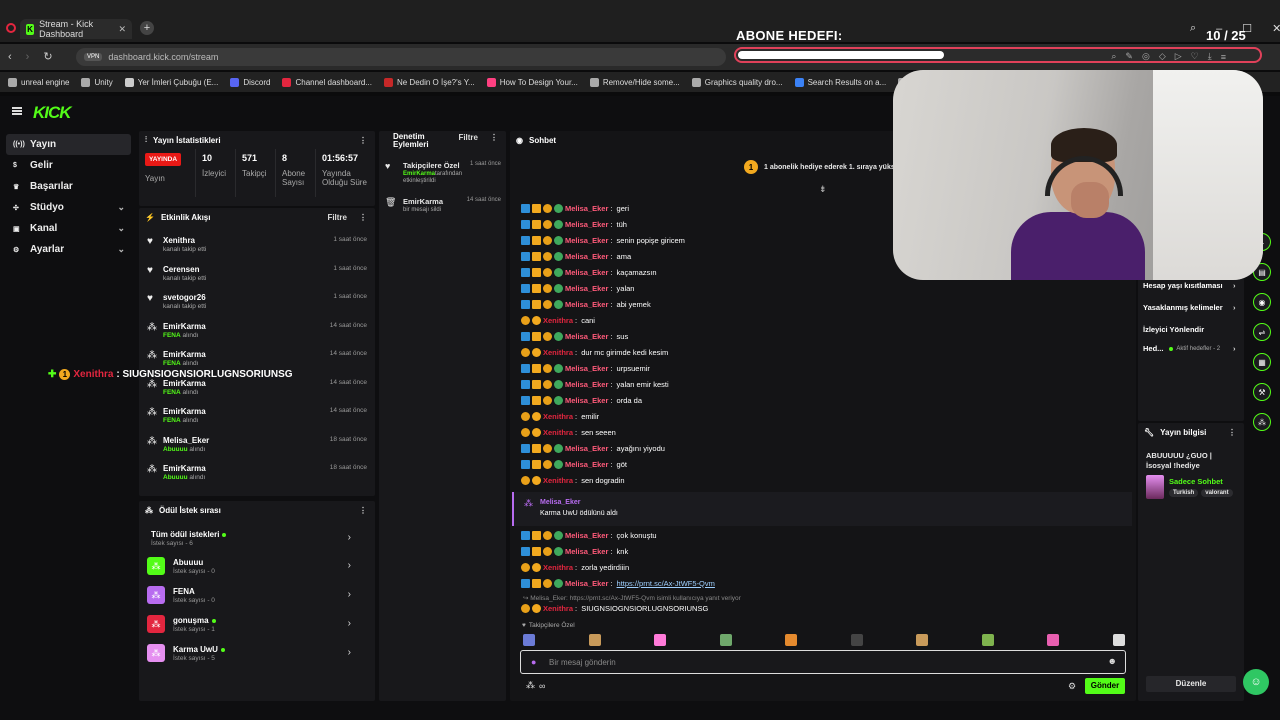 The height and width of the screenshot is (720, 1280). What do you see at coordinates (363, 510) in the screenshot?
I see `reward-more-icon: ⋮` at bounding box center [363, 510].